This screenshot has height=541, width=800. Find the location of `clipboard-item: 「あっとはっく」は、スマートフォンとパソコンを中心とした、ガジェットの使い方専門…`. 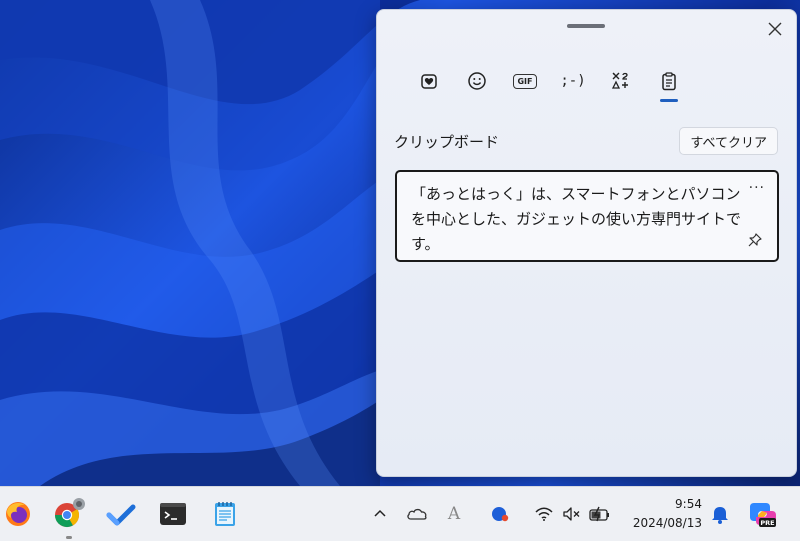

clipboard-item: 「あっとはっく」は、スマートフォンとパソコンを中心とした、ガジェットの使い方専門… is located at coordinates (587, 216).